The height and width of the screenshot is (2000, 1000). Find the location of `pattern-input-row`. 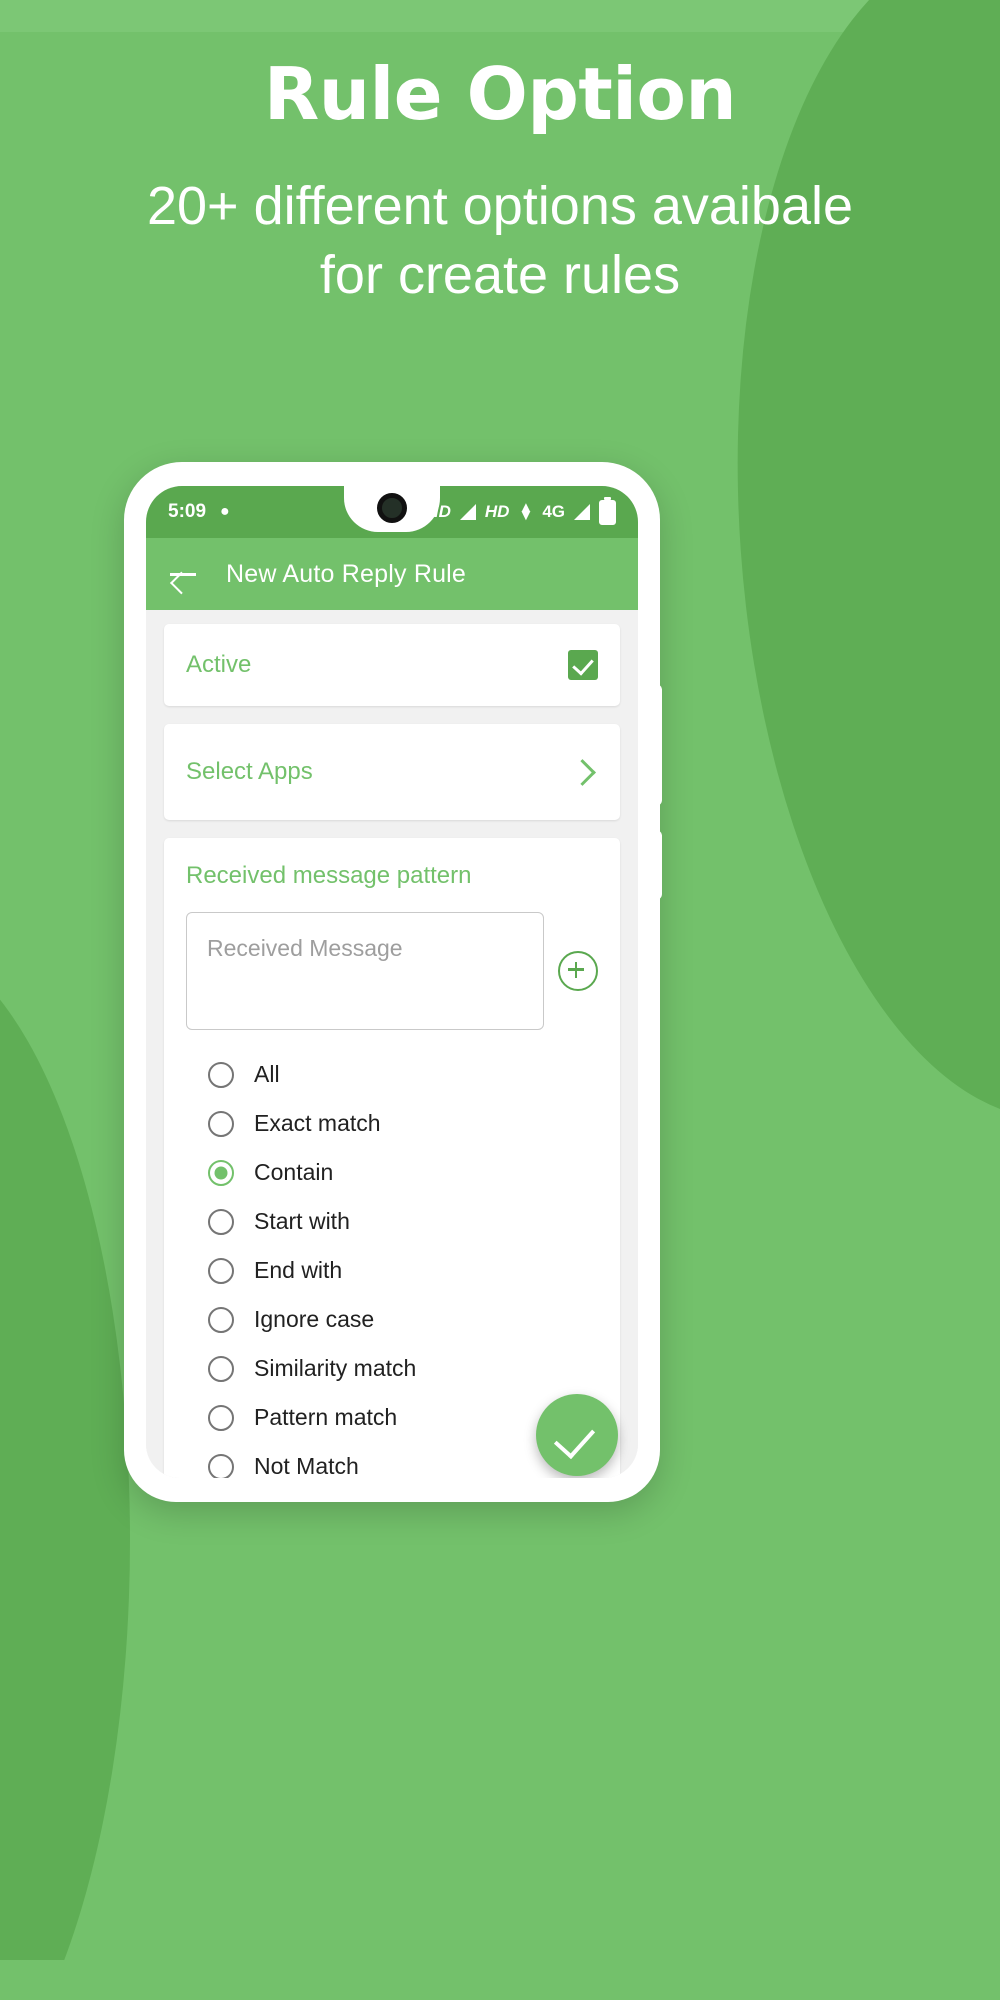

pattern-input-row is located at coordinates (392, 971).